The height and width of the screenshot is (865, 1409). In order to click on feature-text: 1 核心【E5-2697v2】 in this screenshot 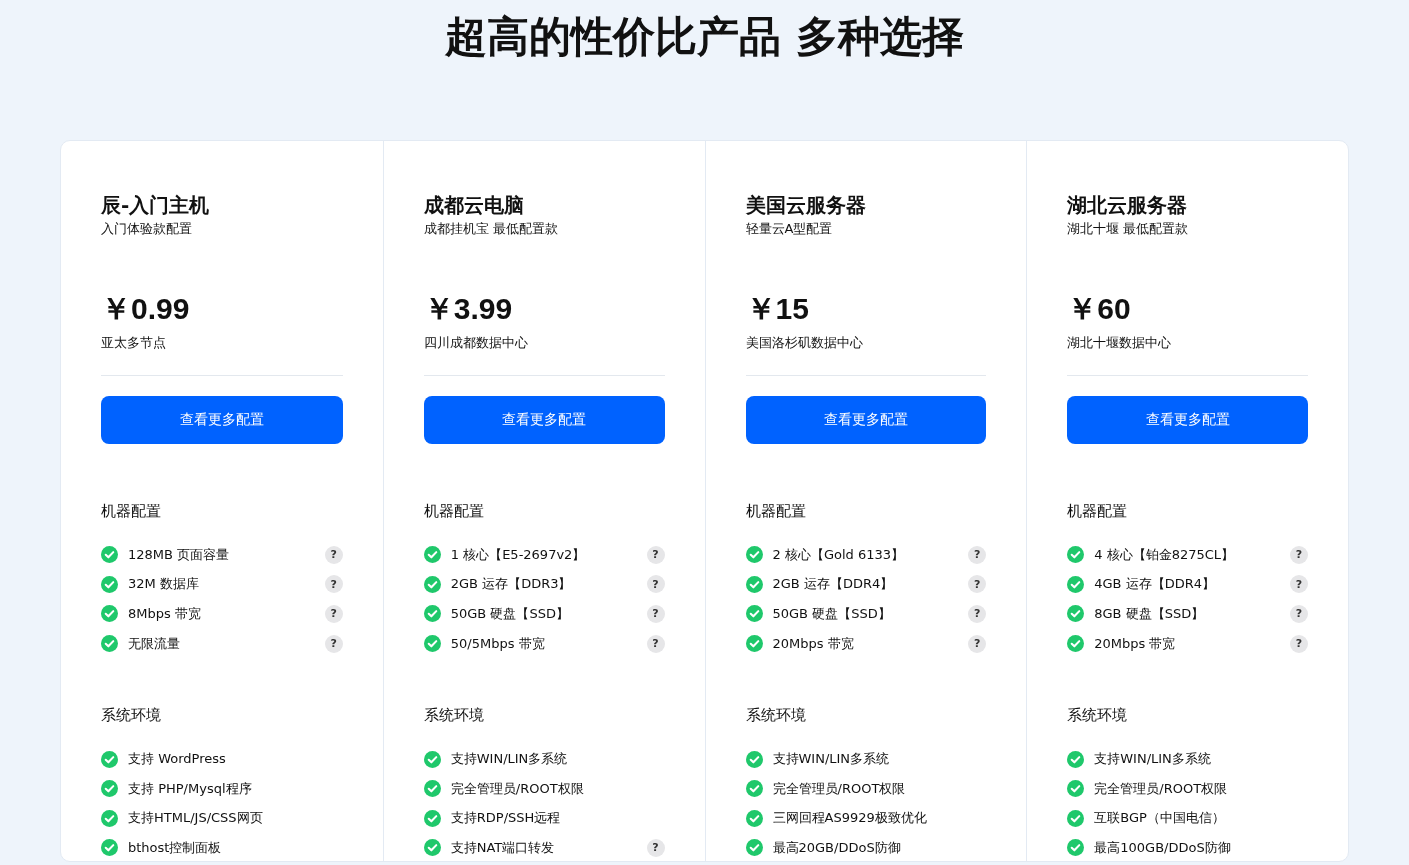, I will do `click(518, 554)`.